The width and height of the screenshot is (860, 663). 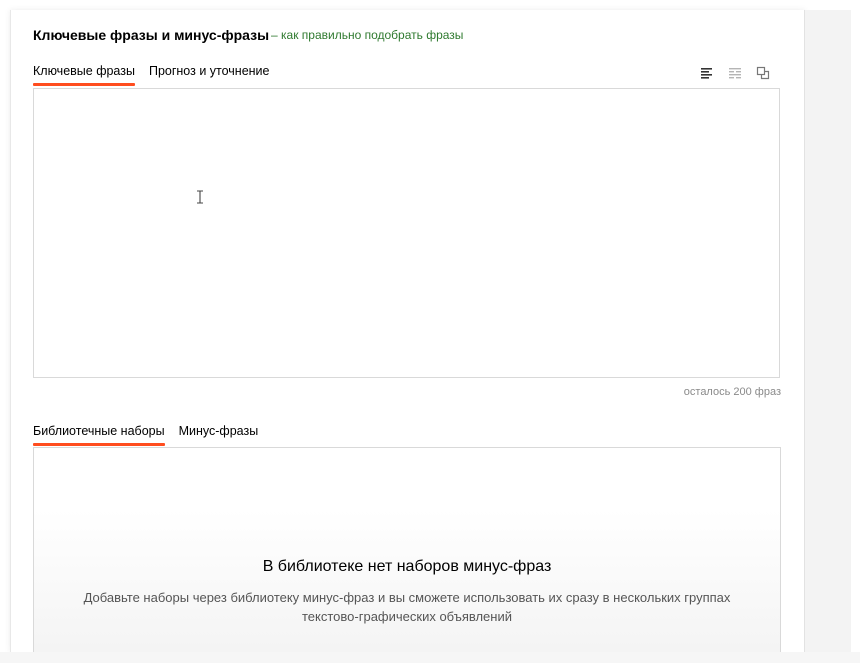 What do you see at coordinates (827, 331) in the screenshot?
I see `right-side-panel` at bounding box center [827, 331].